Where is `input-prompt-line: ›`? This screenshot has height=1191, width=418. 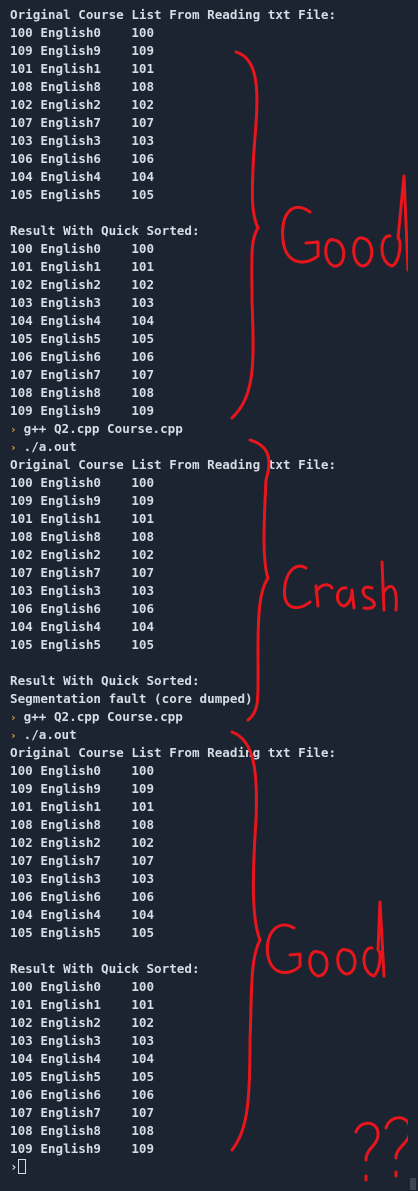
input-prompt-line: › is located at coordinates (209, 1167).